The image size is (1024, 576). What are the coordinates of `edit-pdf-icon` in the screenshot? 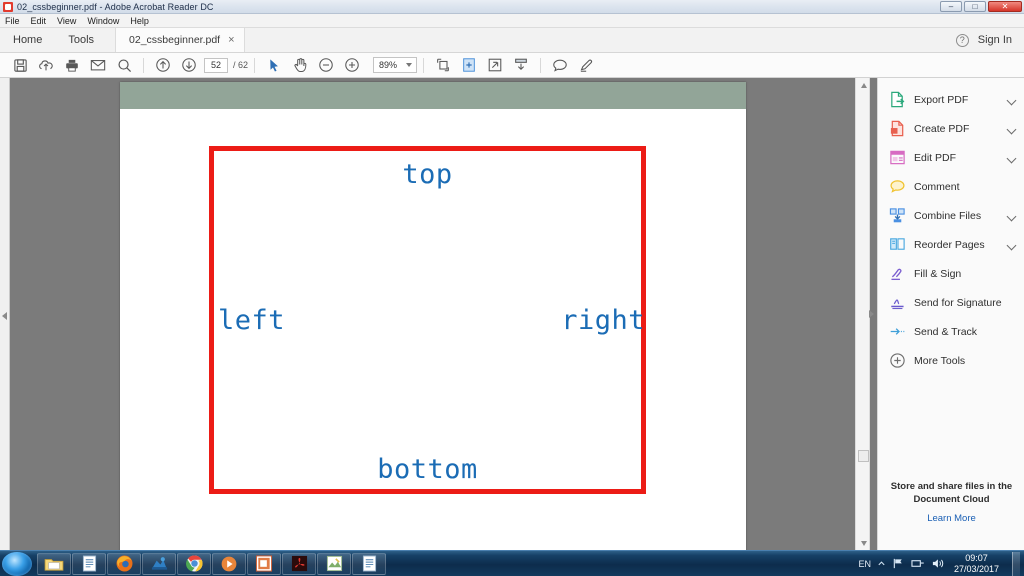 It's located at (897, 157).